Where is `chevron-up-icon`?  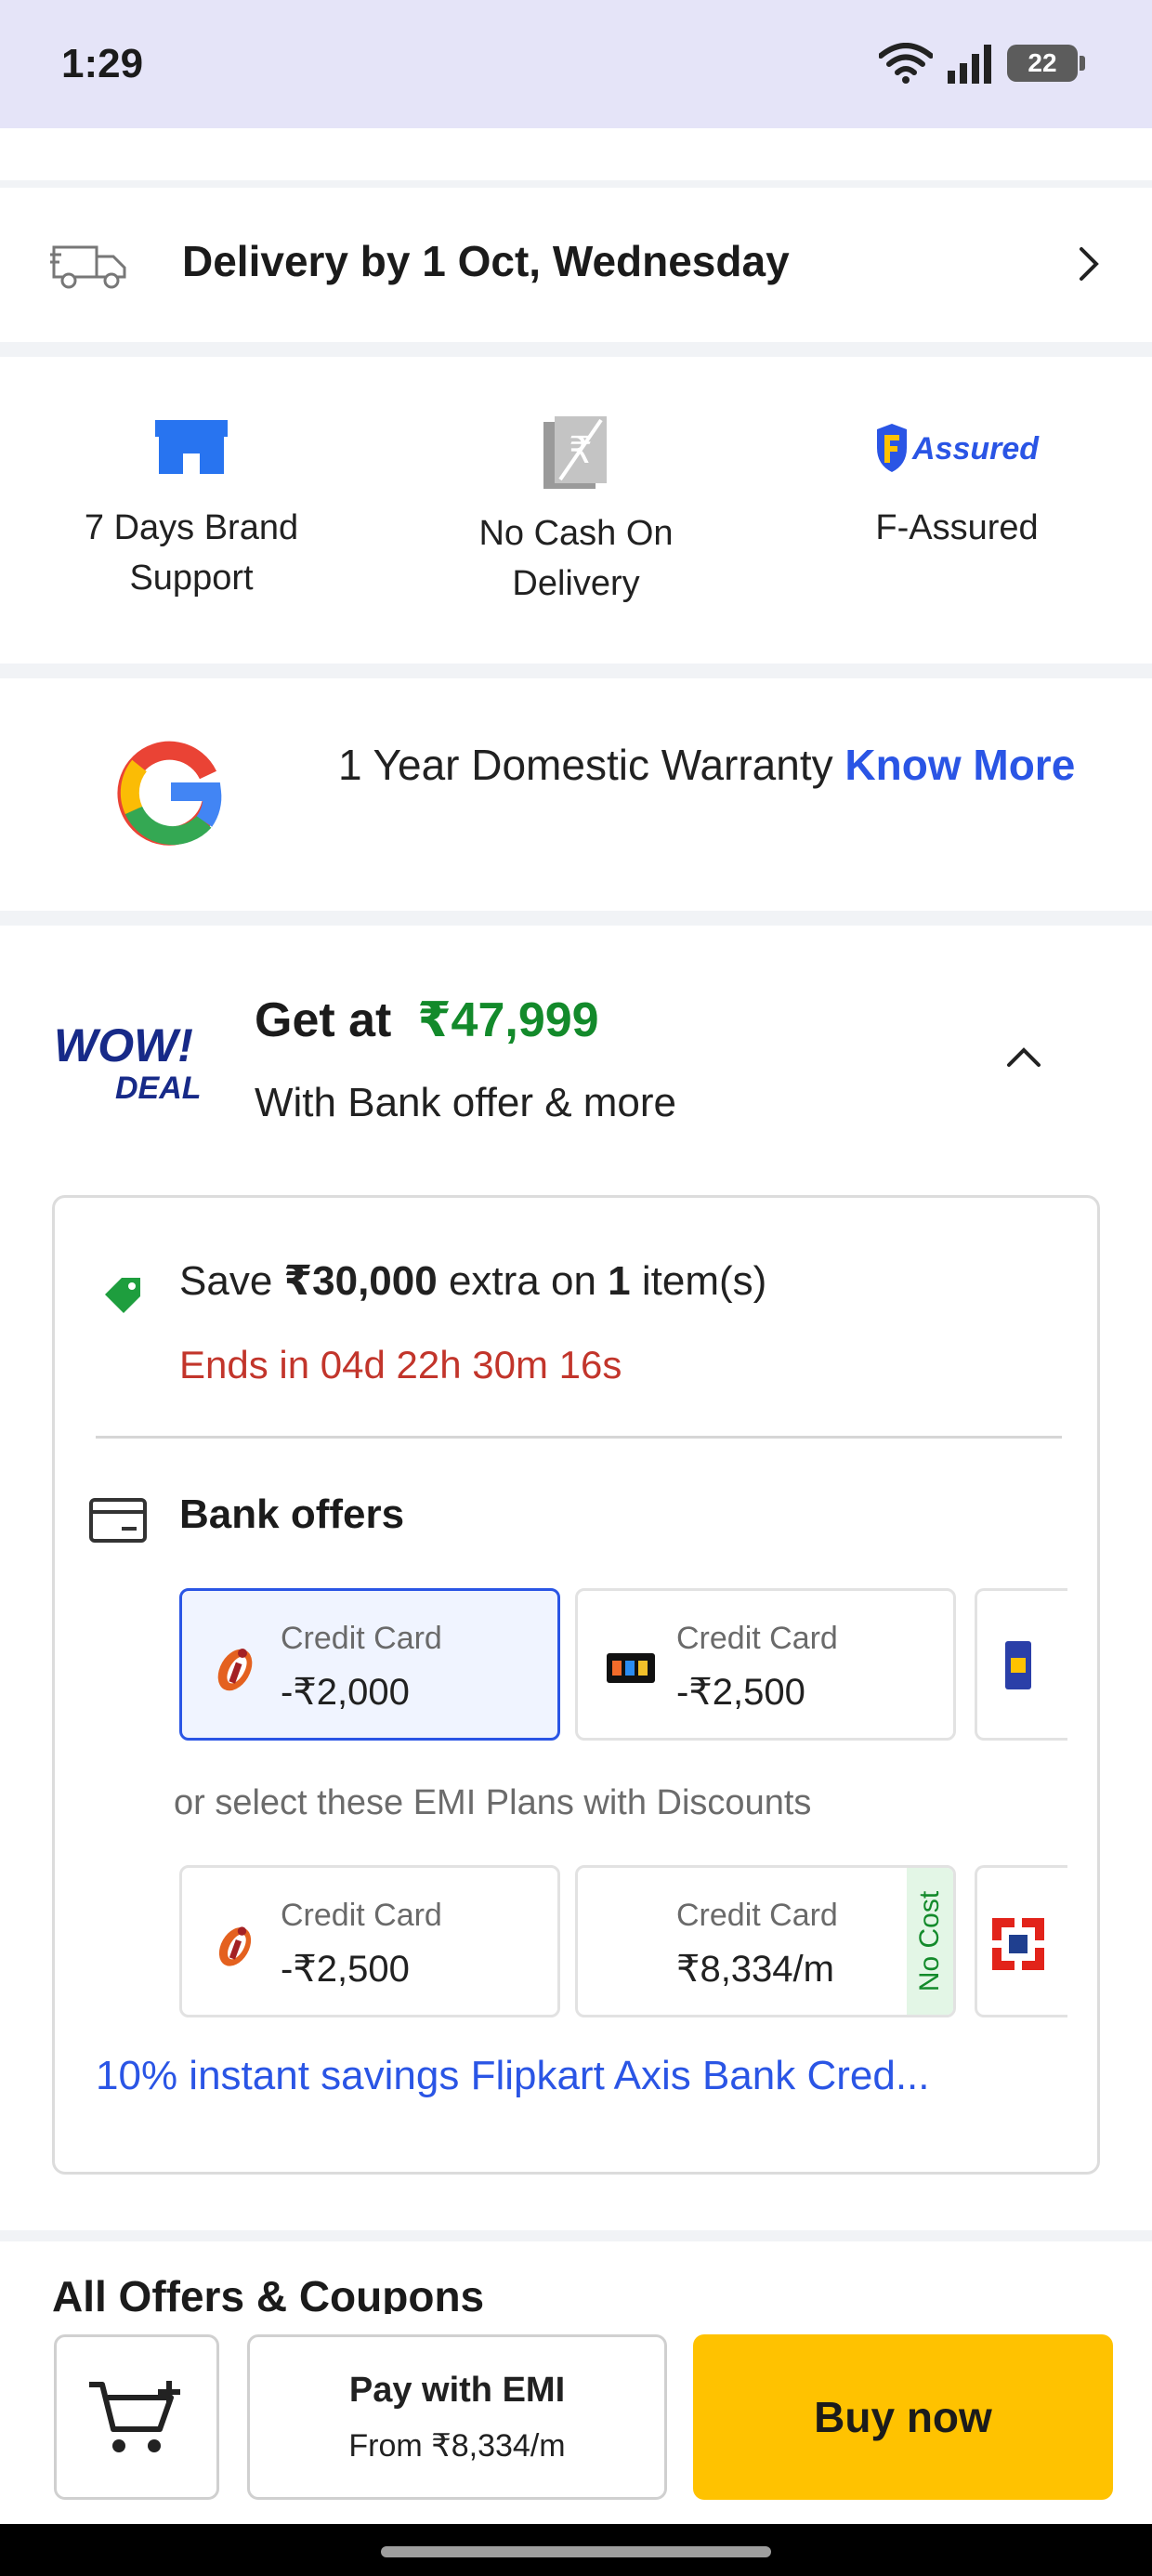 chevron-up-icon is located at coordinates (1024, 1057).